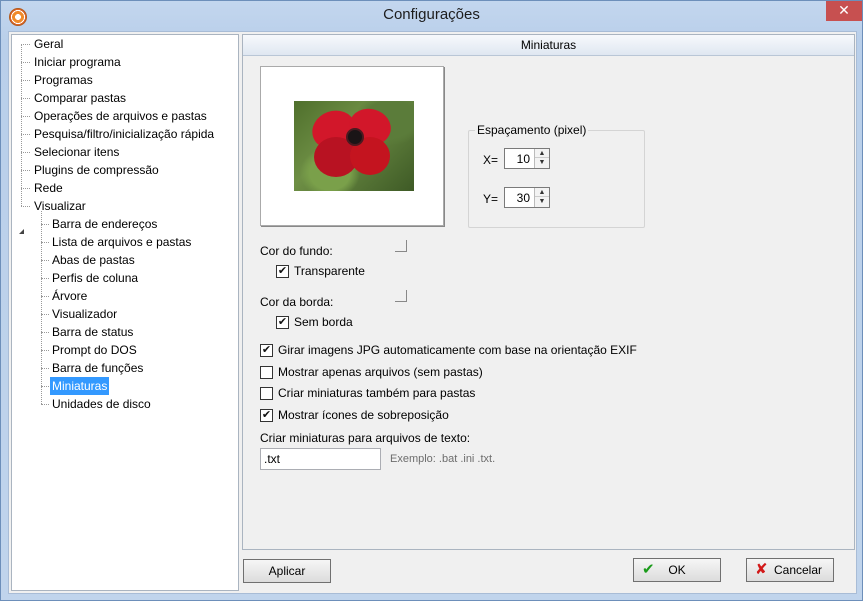 The image size is (863, 601). I want to click on text-thumbs-label: Criar miniaturas para arquivos de texto:, so click(365, 438).